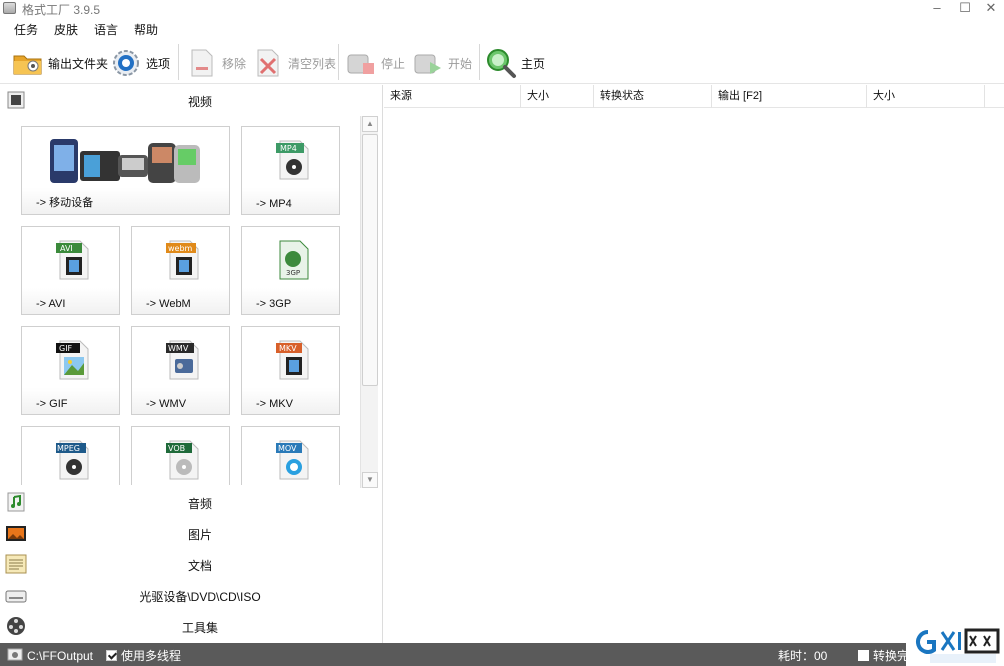 This screenshot has height=666, width=1004. I want to click on tiles-scrollbar: ▲ ▼, so click(369, 302).